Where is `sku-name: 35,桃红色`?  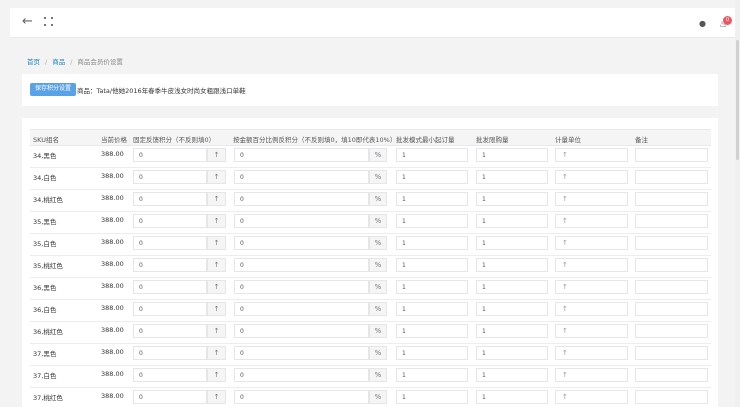 sku-name: 35,桃红色 is located at coordinates (48, 266).